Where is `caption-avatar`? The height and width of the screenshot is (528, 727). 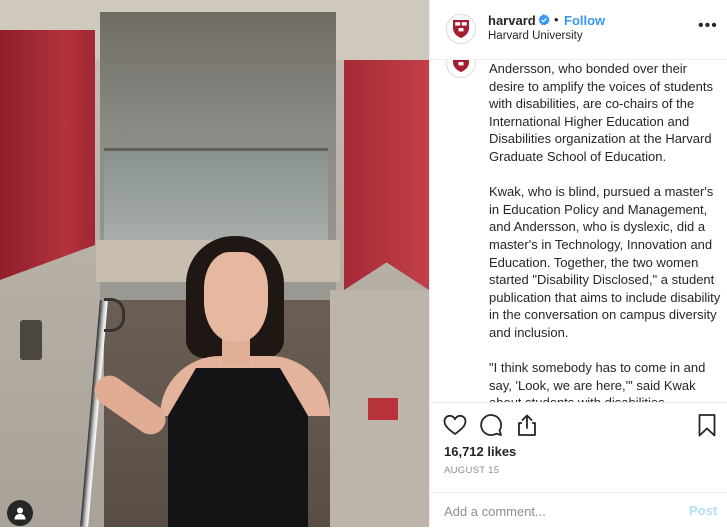
caption-avatar is located at coordinates (461, 69).